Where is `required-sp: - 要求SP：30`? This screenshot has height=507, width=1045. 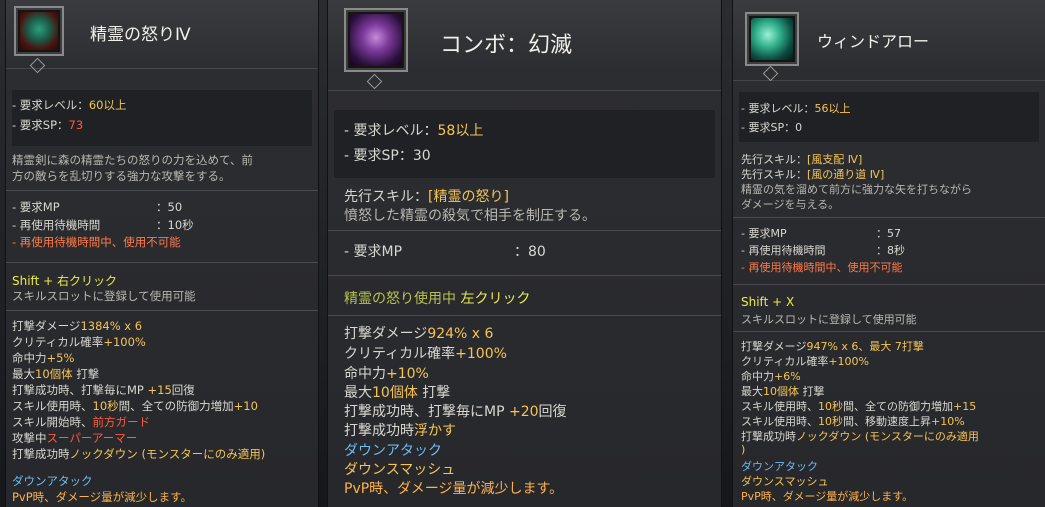
required-sp: - 要求SP：30 is located at coordinates (387, 156).